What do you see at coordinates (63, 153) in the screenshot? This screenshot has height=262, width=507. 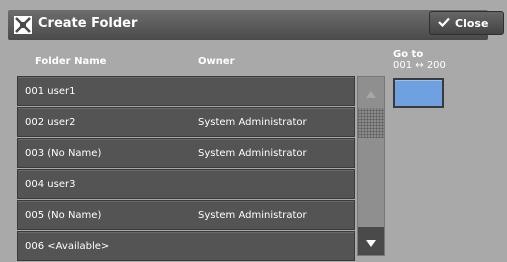 I see `folder-name: 003 (No Name)` at bounding box center [63, 153].